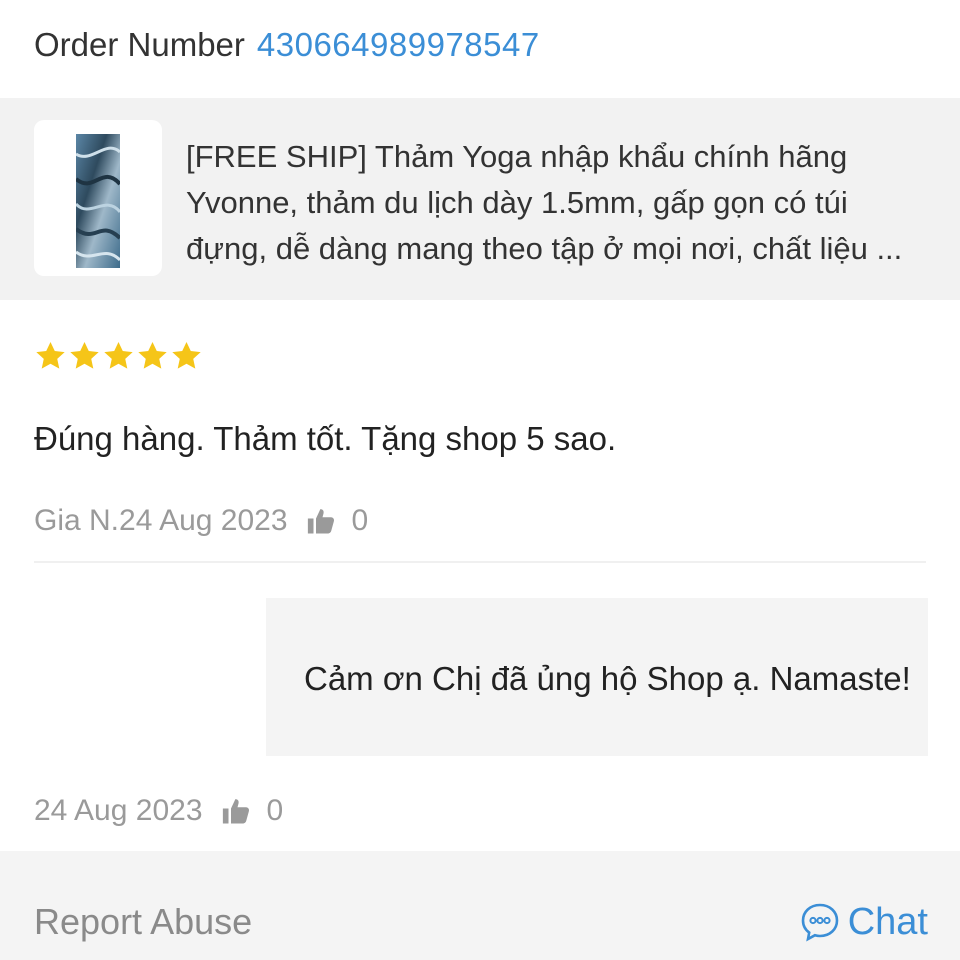  I want to click on rating-stars, so click(118, 357).